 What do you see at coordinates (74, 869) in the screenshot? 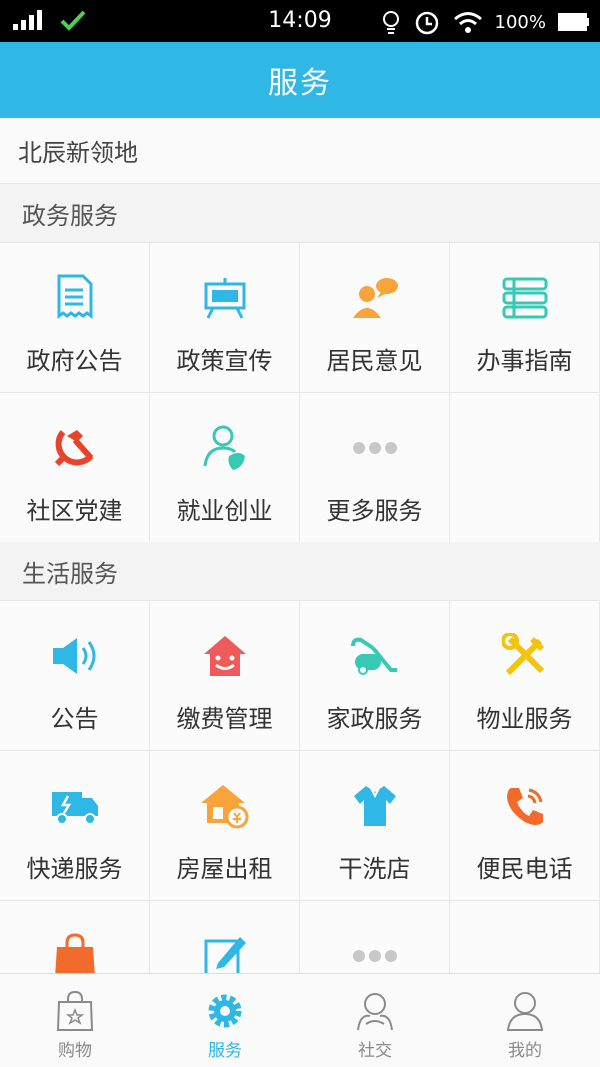
I see `service-label: 快递服务` at bounding box center [74, 869].